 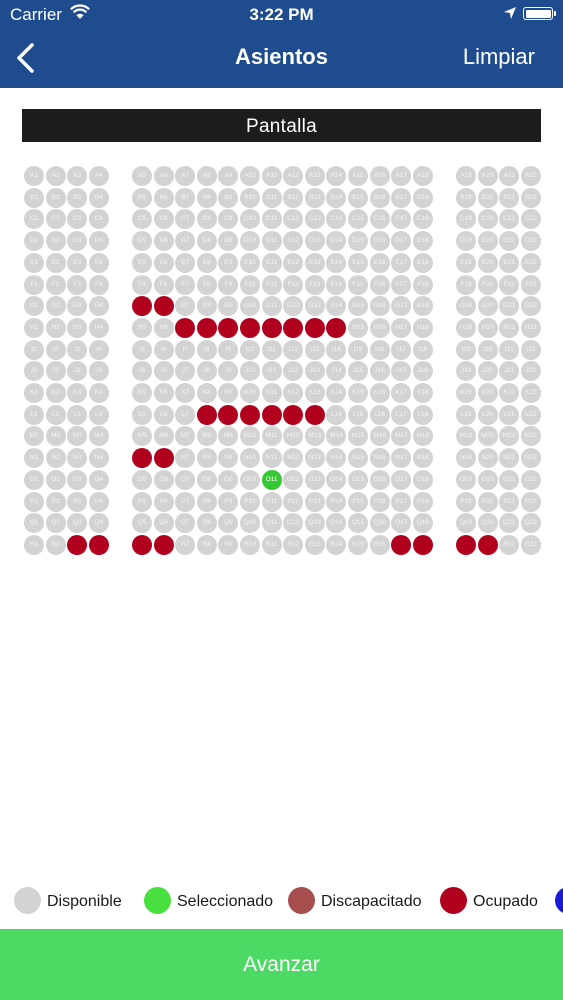 I want to click on seat-q8: Q8, so click(x=206, y=523).